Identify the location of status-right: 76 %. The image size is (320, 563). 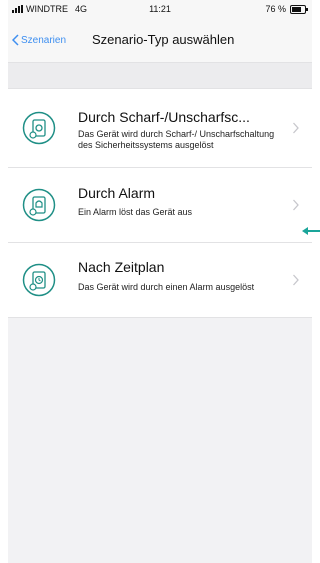
(286, 9).